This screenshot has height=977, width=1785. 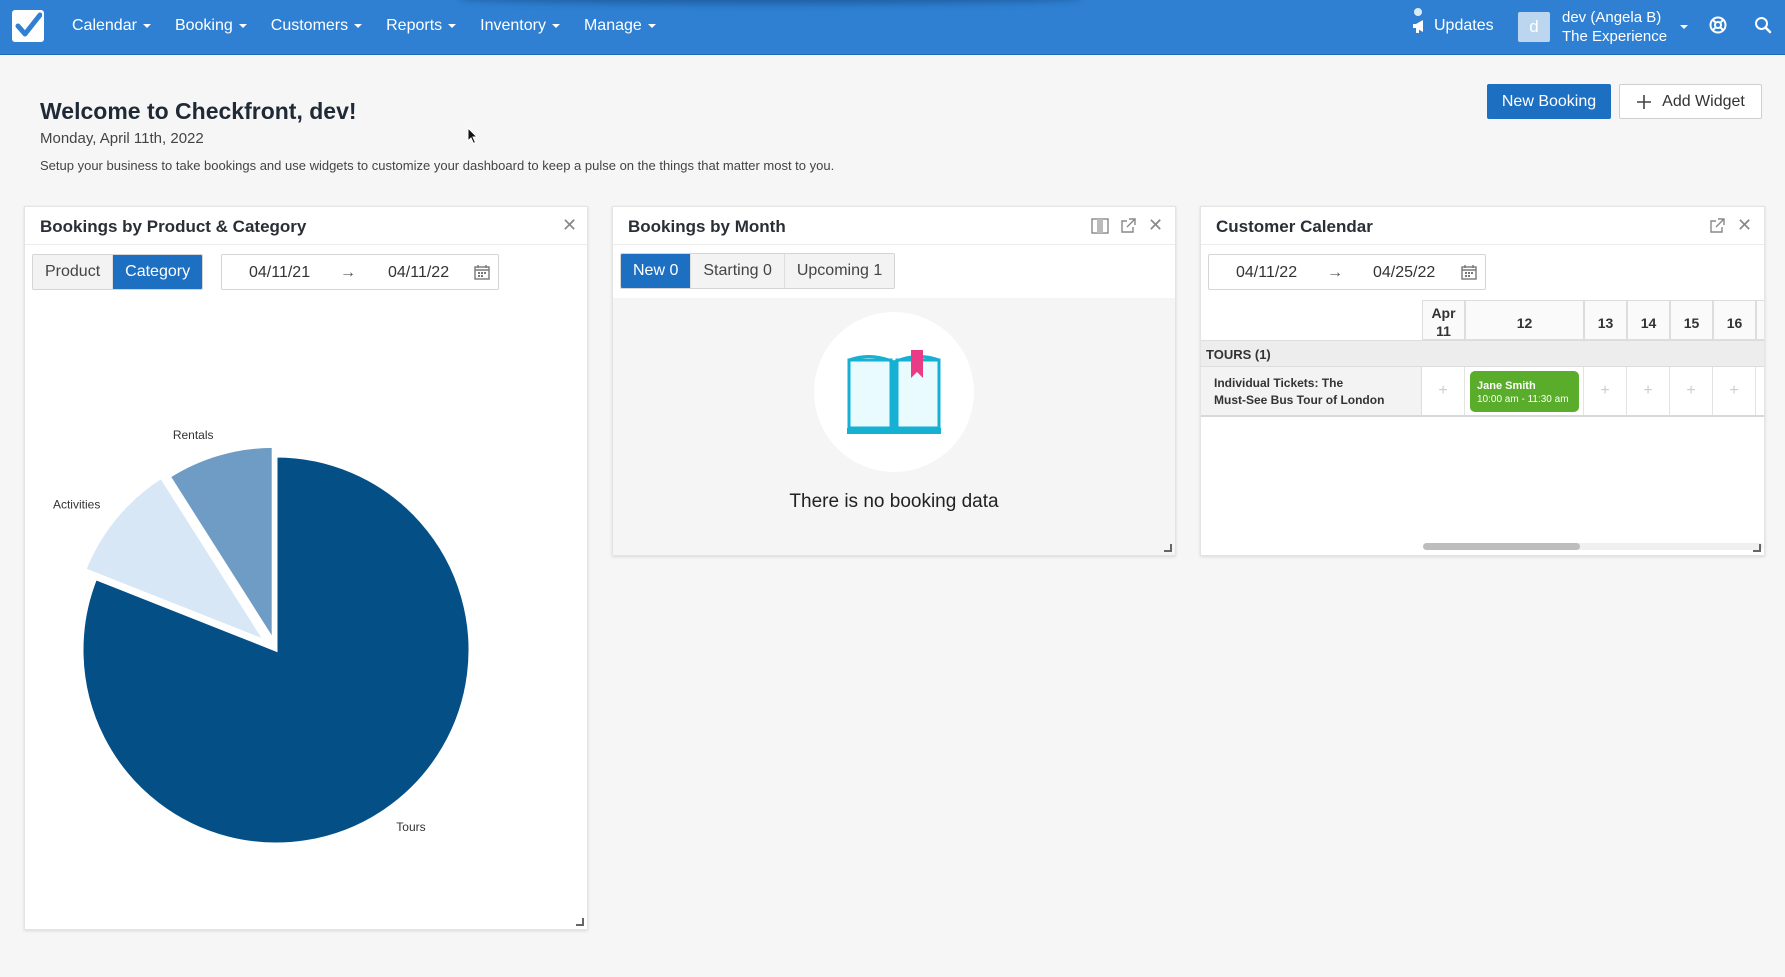 I want to click on tab-new: New 0, so click(x=656, y=271).